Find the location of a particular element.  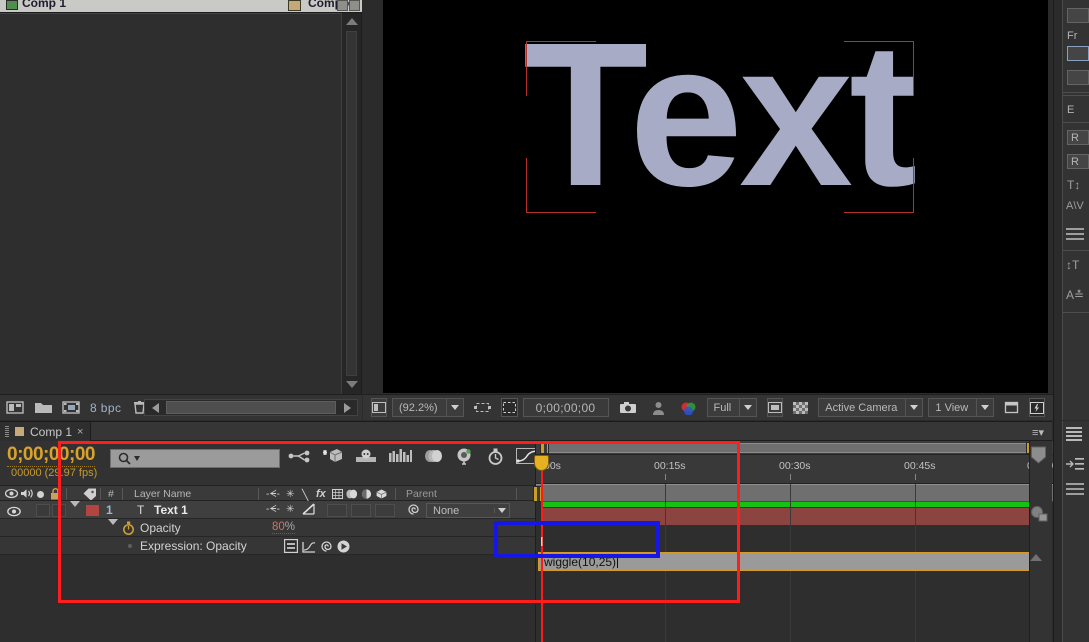

scroll-down-arrow is located at coordinates (352, 385).